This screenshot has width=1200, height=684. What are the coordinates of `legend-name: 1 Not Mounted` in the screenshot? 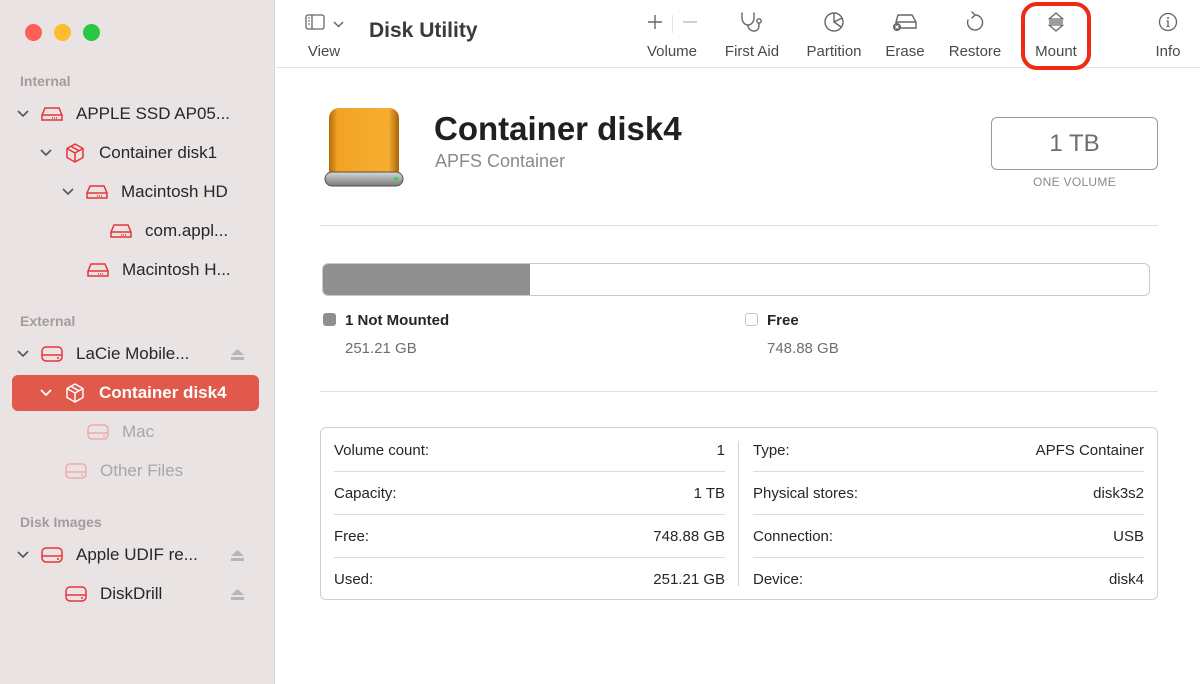 It's located at (397, 320).